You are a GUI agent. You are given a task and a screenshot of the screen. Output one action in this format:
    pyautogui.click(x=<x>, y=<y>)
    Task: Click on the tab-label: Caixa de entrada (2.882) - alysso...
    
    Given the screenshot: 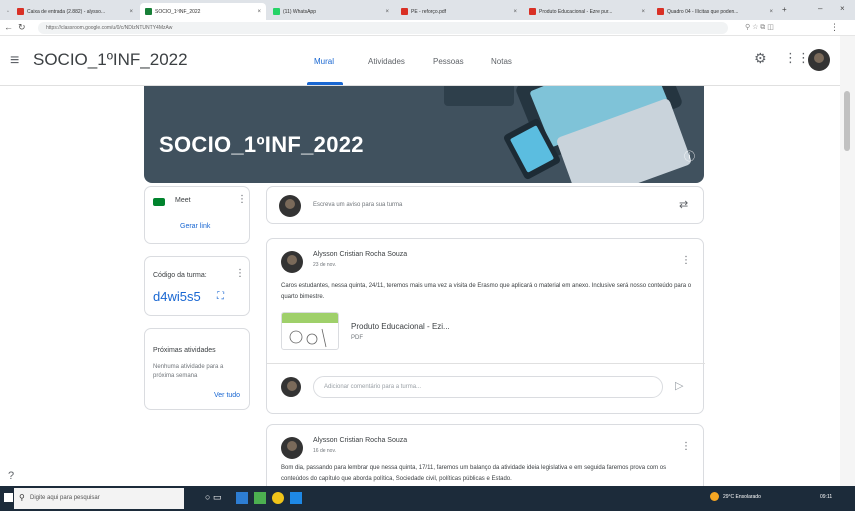 What is the action you would take?
    pyautogui.click(x=66, y=11)
    